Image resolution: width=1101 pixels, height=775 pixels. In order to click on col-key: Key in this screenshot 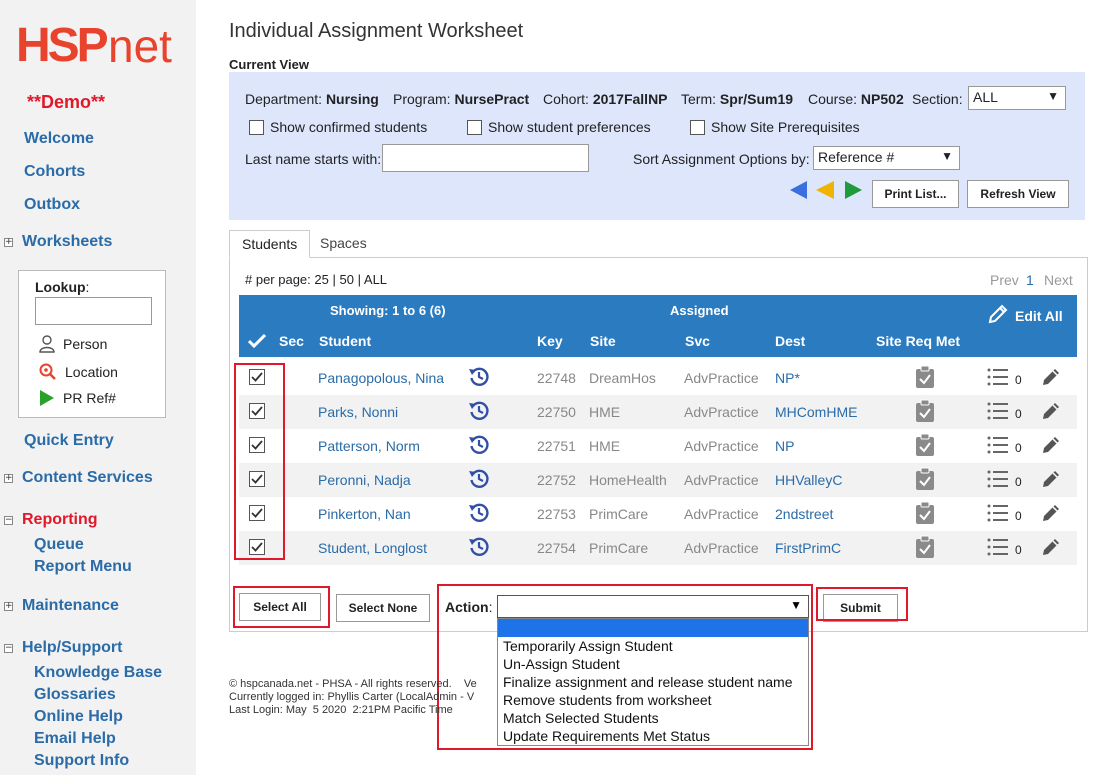, I will do `click(550, 341)`.